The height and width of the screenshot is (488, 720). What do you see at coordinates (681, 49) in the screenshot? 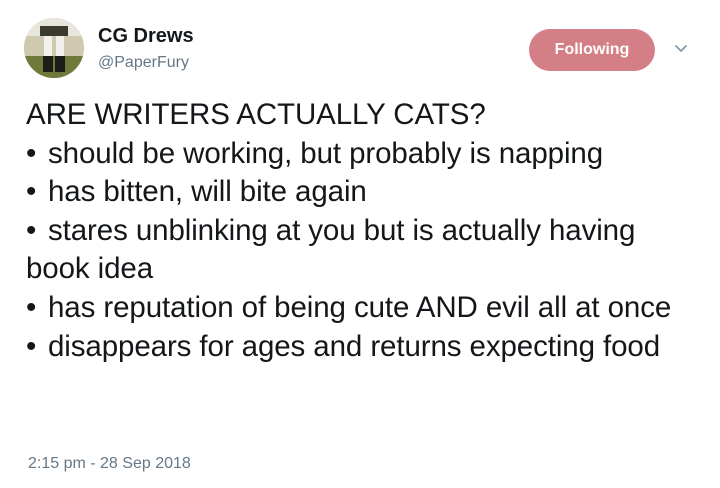
I see `chevron-down-icon` at bounding box center [681, 49].